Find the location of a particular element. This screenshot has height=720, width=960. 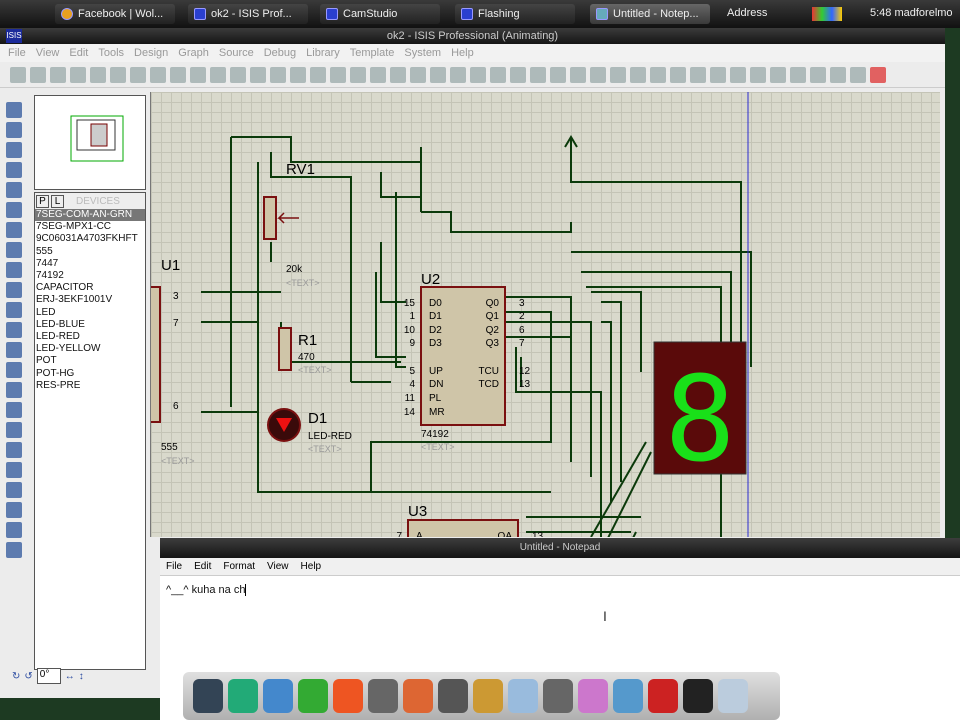

computer-icon is located at coordinates (208, 696).